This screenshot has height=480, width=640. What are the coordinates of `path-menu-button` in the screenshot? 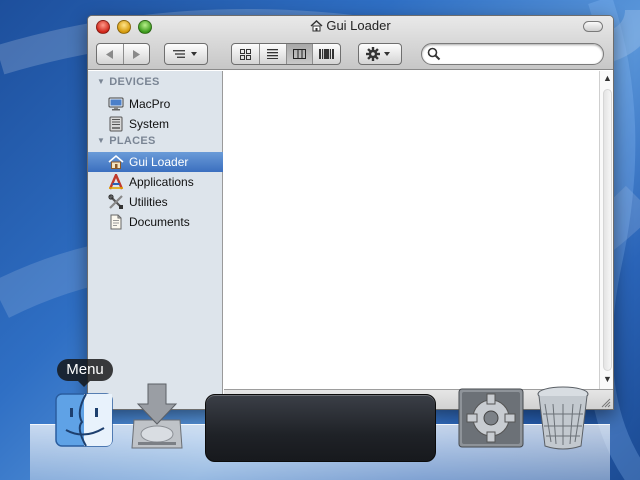 It's located at (186, 54).